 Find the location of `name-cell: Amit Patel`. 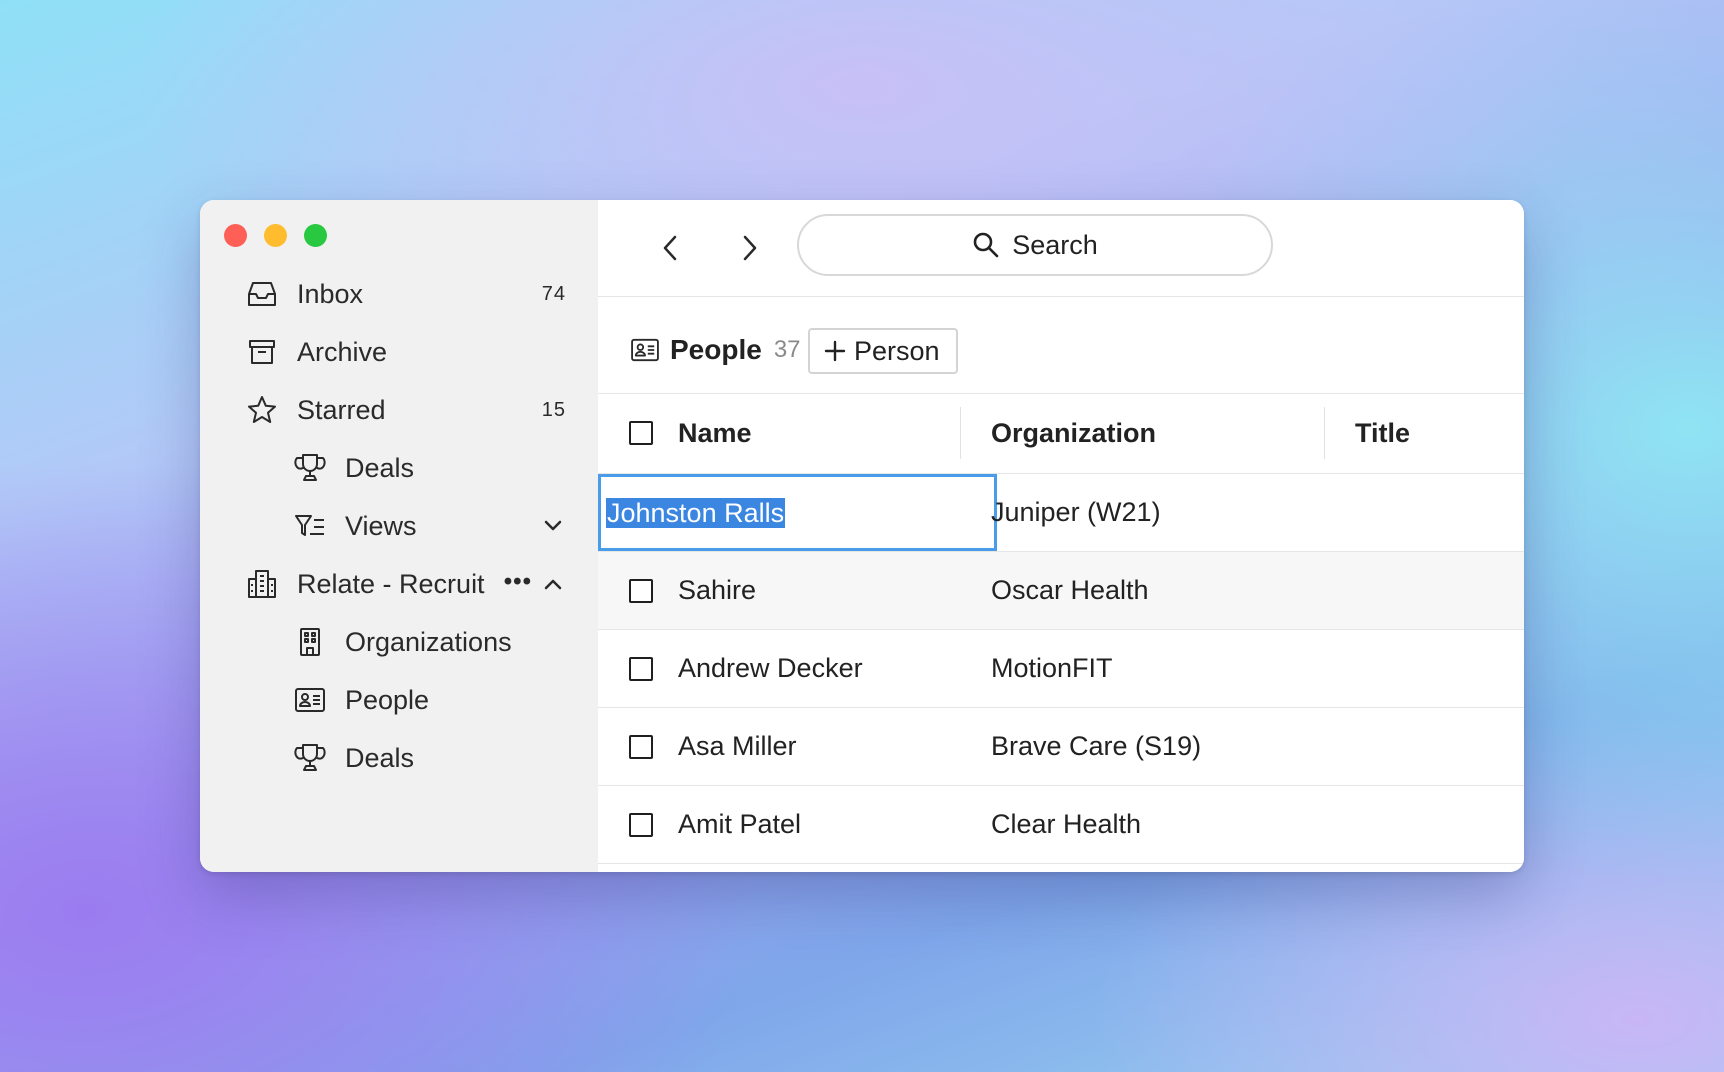

name-cell: Amit Patel is located at coordinates (739, 824).